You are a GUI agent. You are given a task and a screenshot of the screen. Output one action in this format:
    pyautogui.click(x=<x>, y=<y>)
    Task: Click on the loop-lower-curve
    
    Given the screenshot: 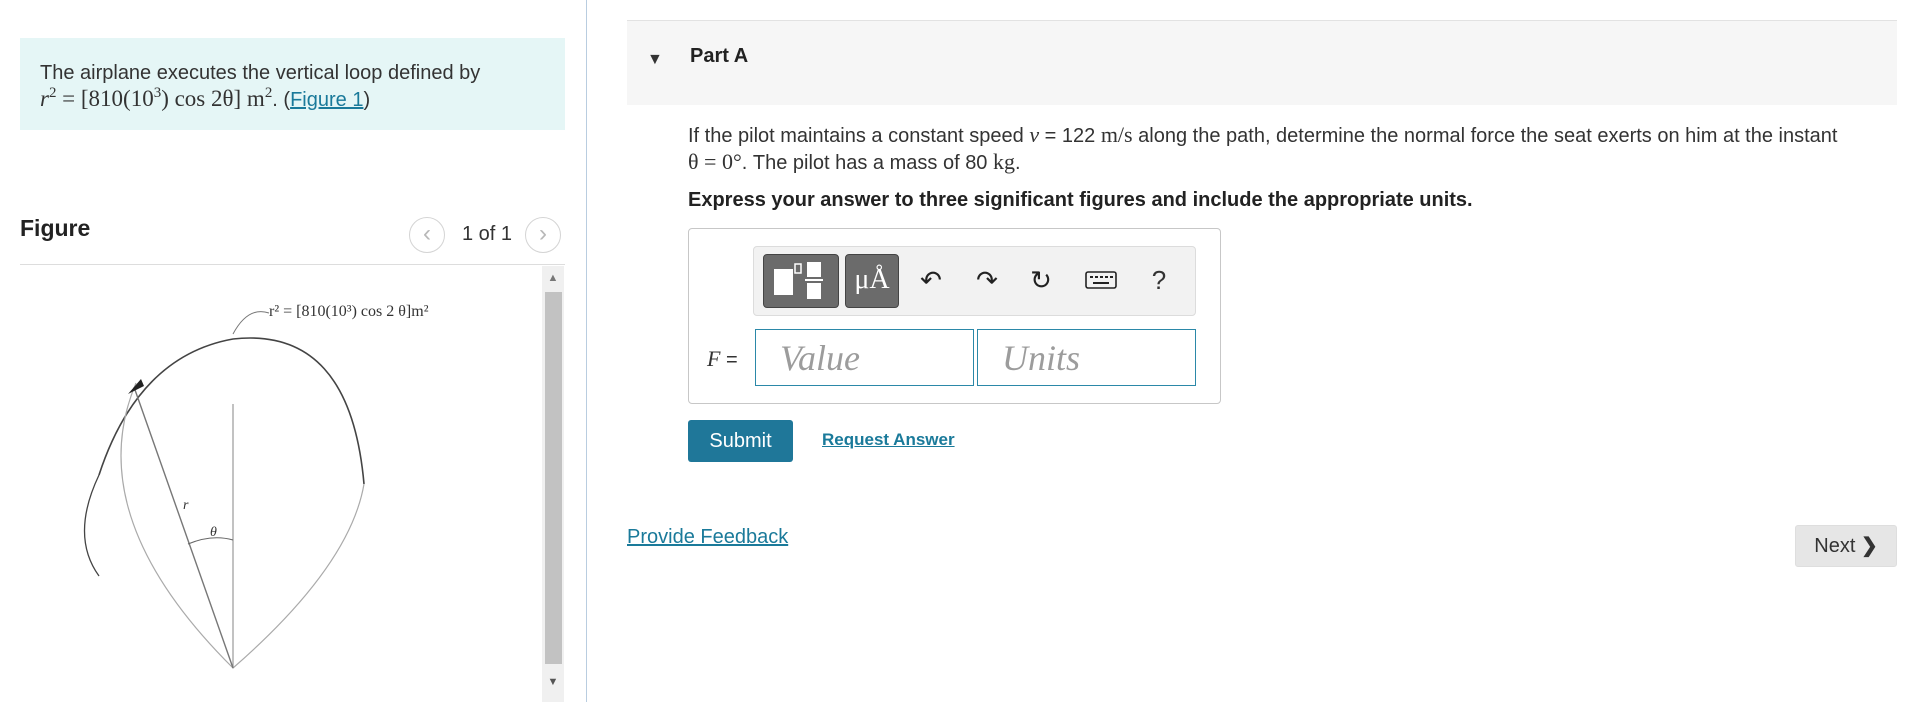 What is the action you would take?
    pyautogui.click(x=242, y=525)
    